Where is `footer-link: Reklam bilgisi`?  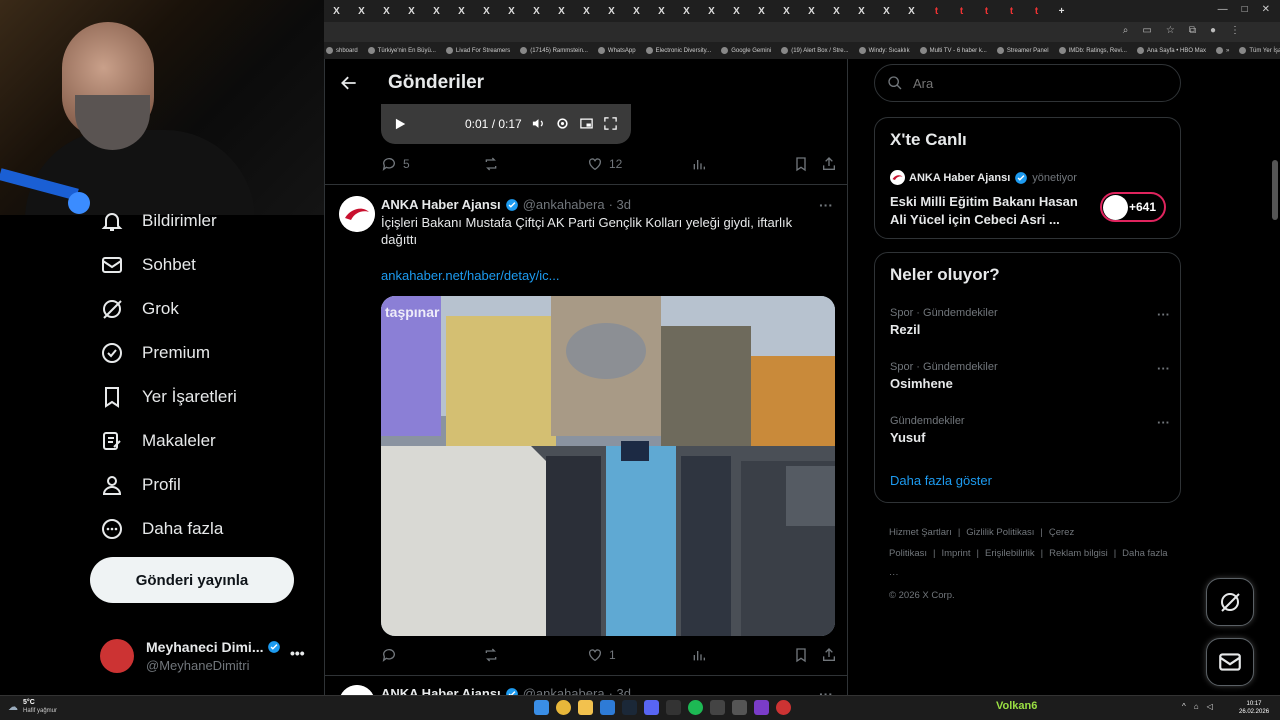 footer-link: Reklam bilgisi is located at coordinates (1078, 553).